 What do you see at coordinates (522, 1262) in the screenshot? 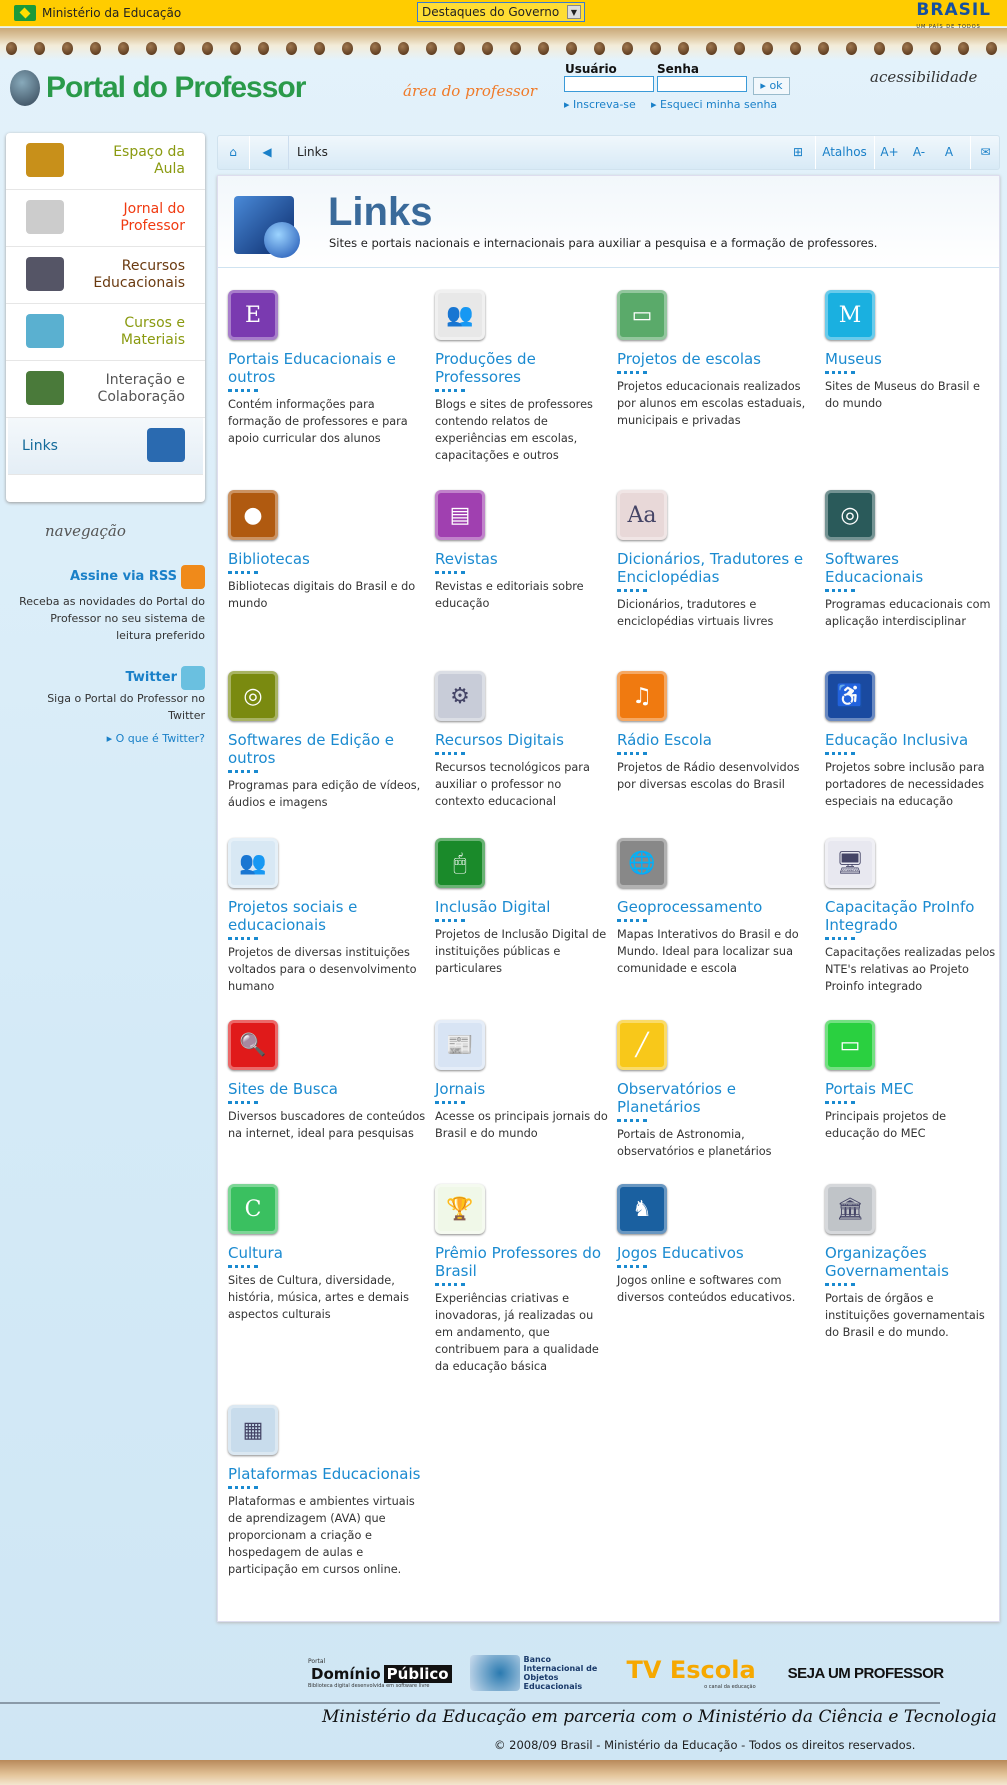
I see `link-title: Prêmio Professores do Brasil` at bounding box center [522, 1262].